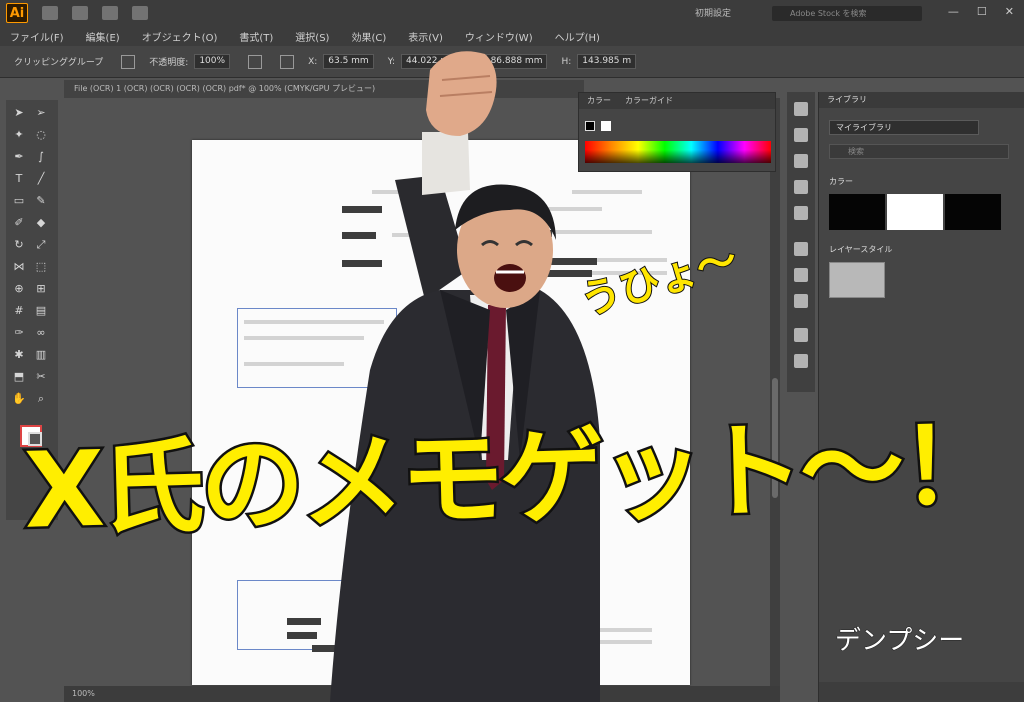 Image resolution: width=1024 pixels, height=702 pixels. I want to click on shape-builder-tool-icon: ⊕, so click(19, 289).